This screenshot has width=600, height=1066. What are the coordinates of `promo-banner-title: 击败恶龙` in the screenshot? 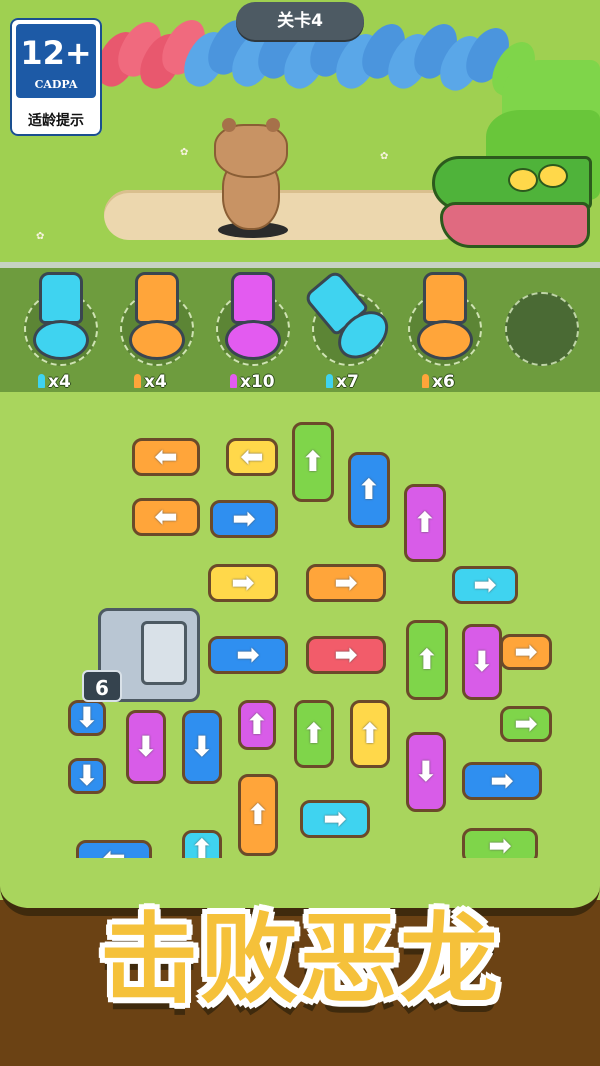 It's located at (299, 960).